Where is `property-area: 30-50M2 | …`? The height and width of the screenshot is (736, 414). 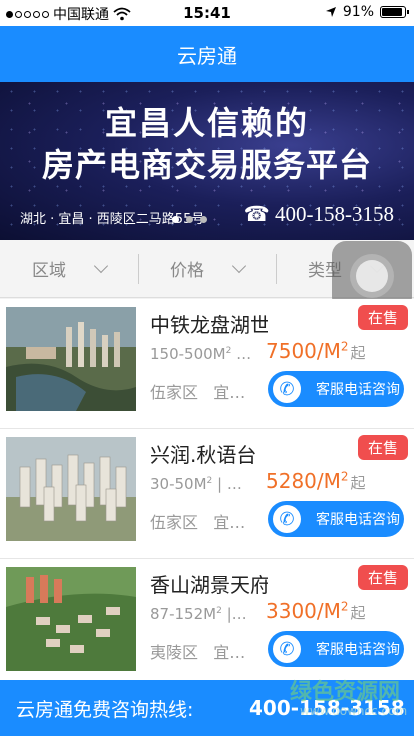 property-area: 30-50M2 | … is located at coordinates (196, 484).